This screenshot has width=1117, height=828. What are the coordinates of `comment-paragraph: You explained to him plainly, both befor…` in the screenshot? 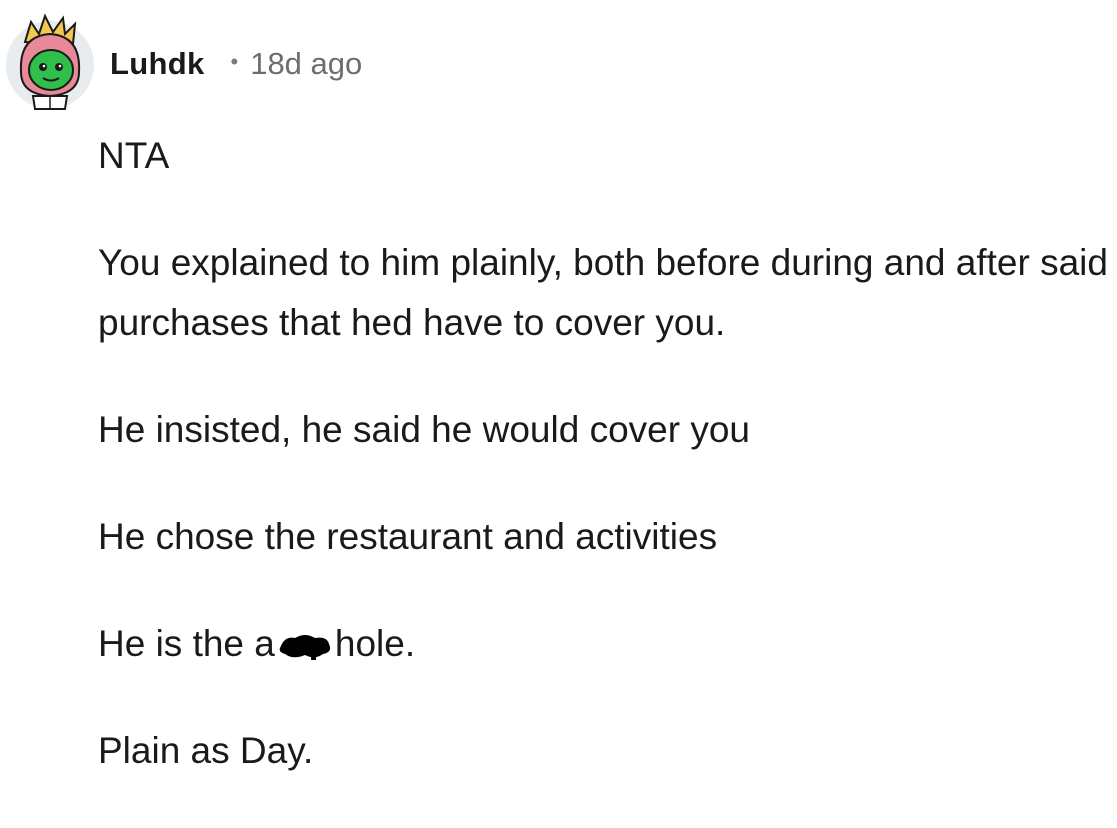 It's located at (603, 293).